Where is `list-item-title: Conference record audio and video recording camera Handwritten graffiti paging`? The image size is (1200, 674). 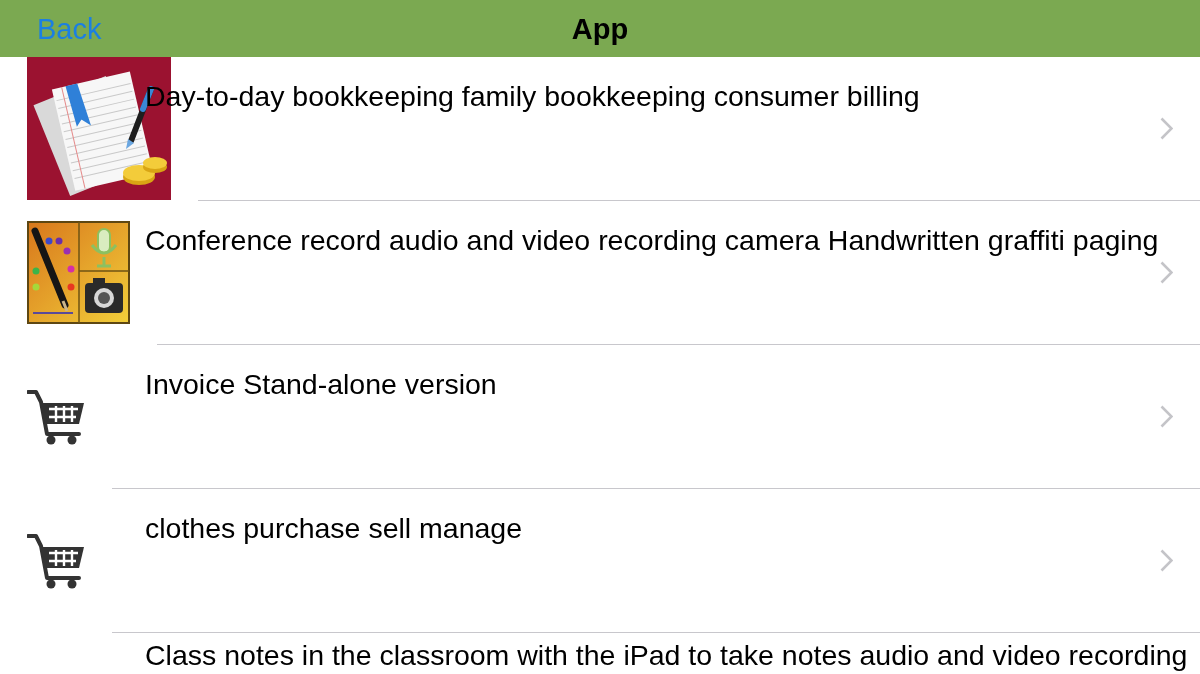
list-item-title: Conference record audio and video recording camera Handwritten graffiti paging is located at coordinates (672, 240).